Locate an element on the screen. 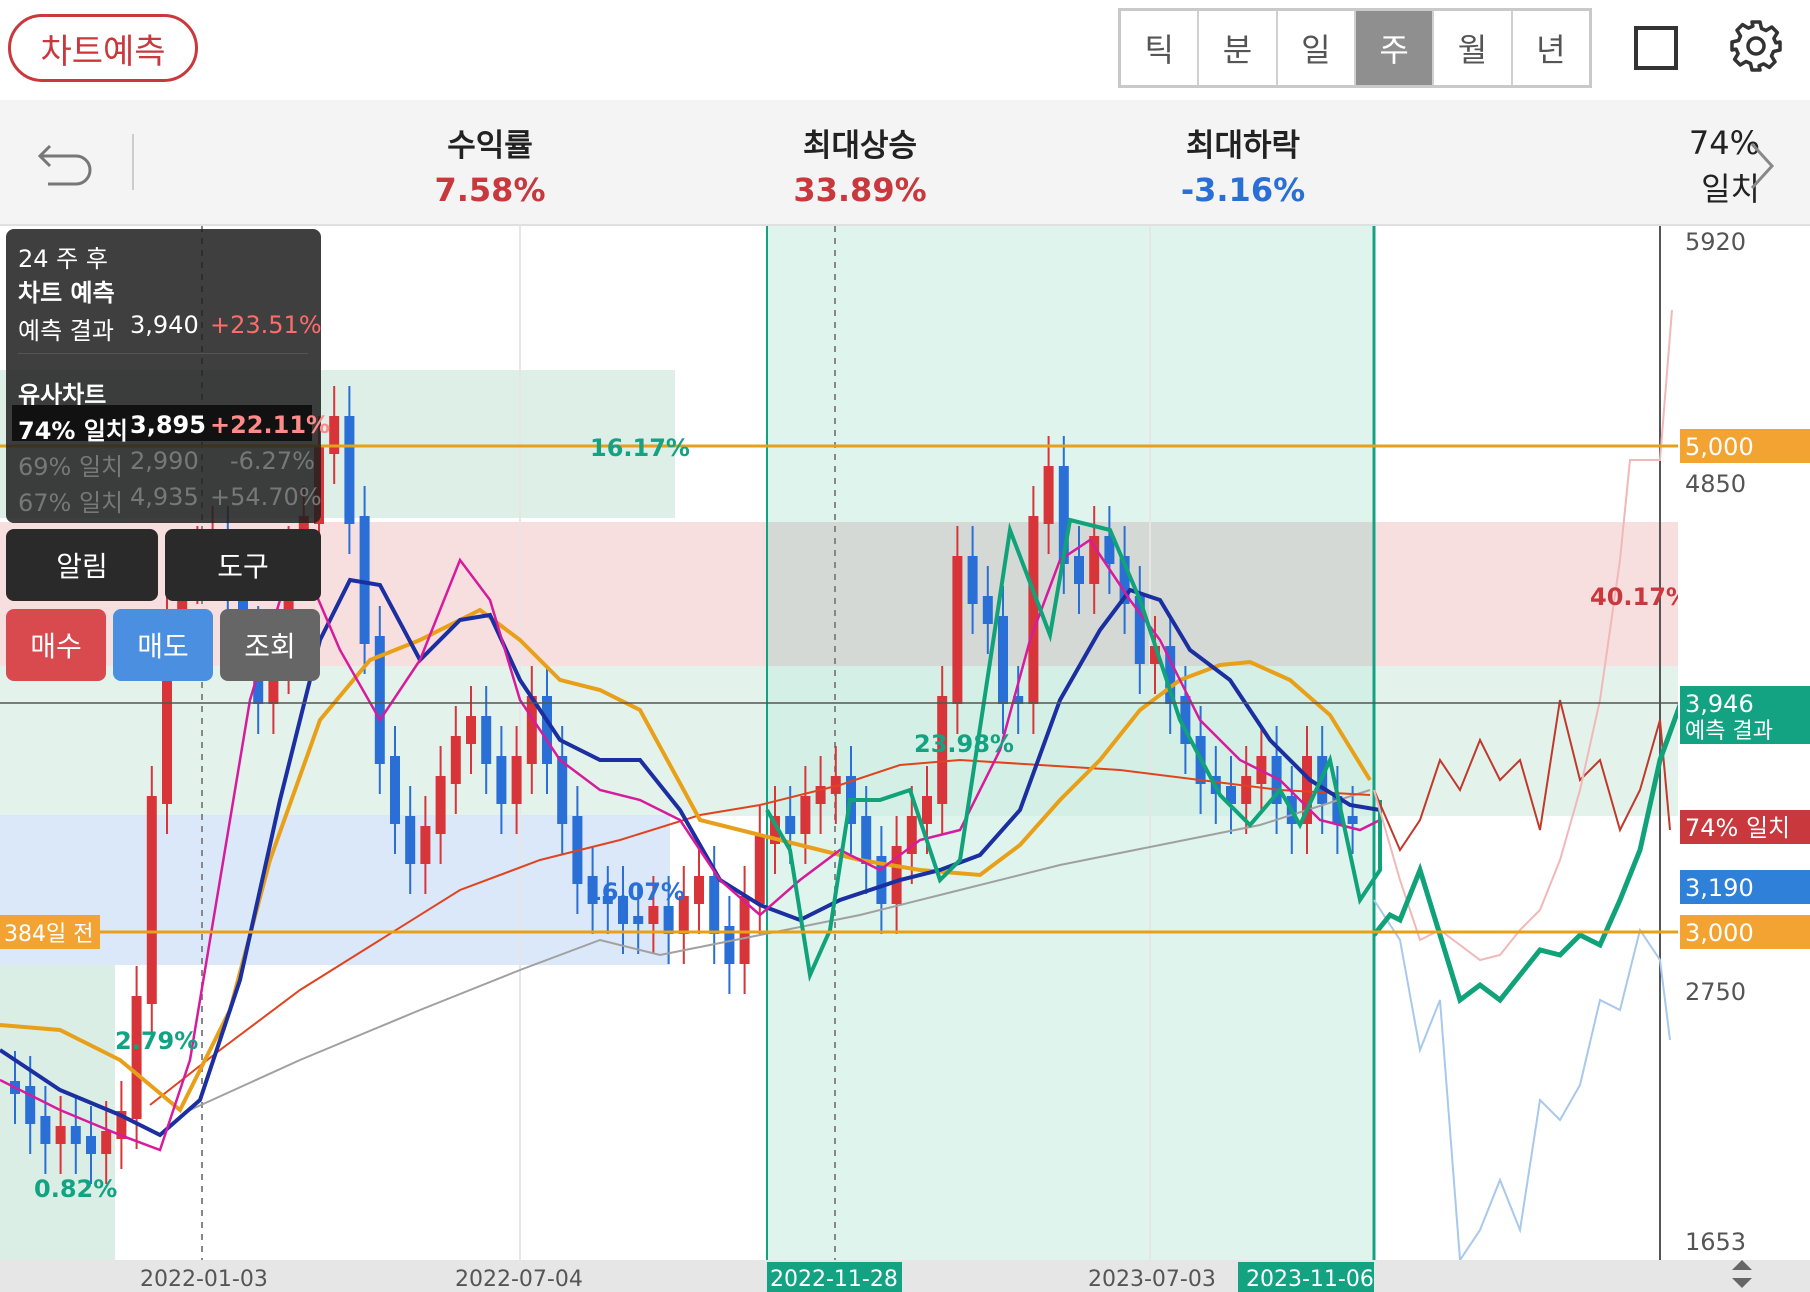 Image resolution: width=1810 pixels, height=1292 pixels. tab-week: 주 is located at coordinates (1395, 48).